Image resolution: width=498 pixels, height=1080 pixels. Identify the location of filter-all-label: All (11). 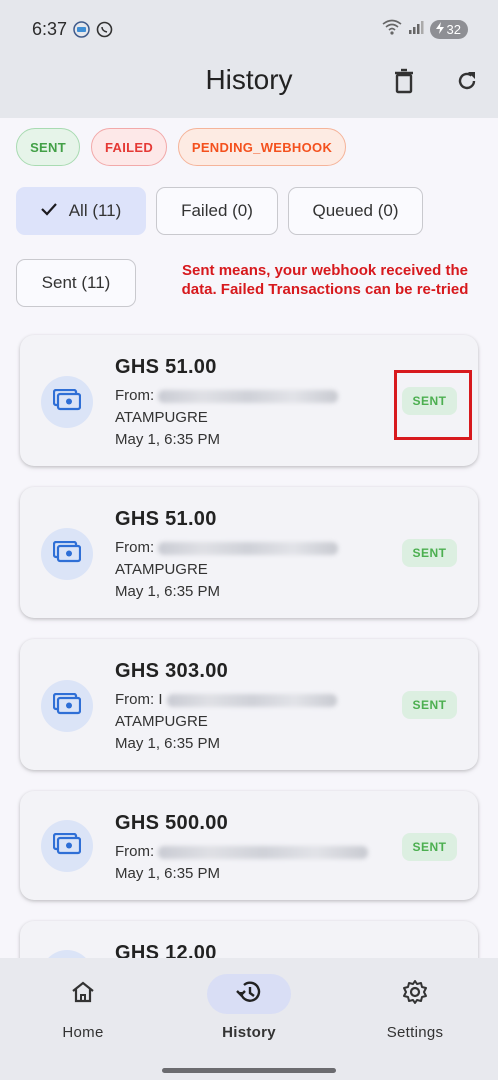
(95, 210).